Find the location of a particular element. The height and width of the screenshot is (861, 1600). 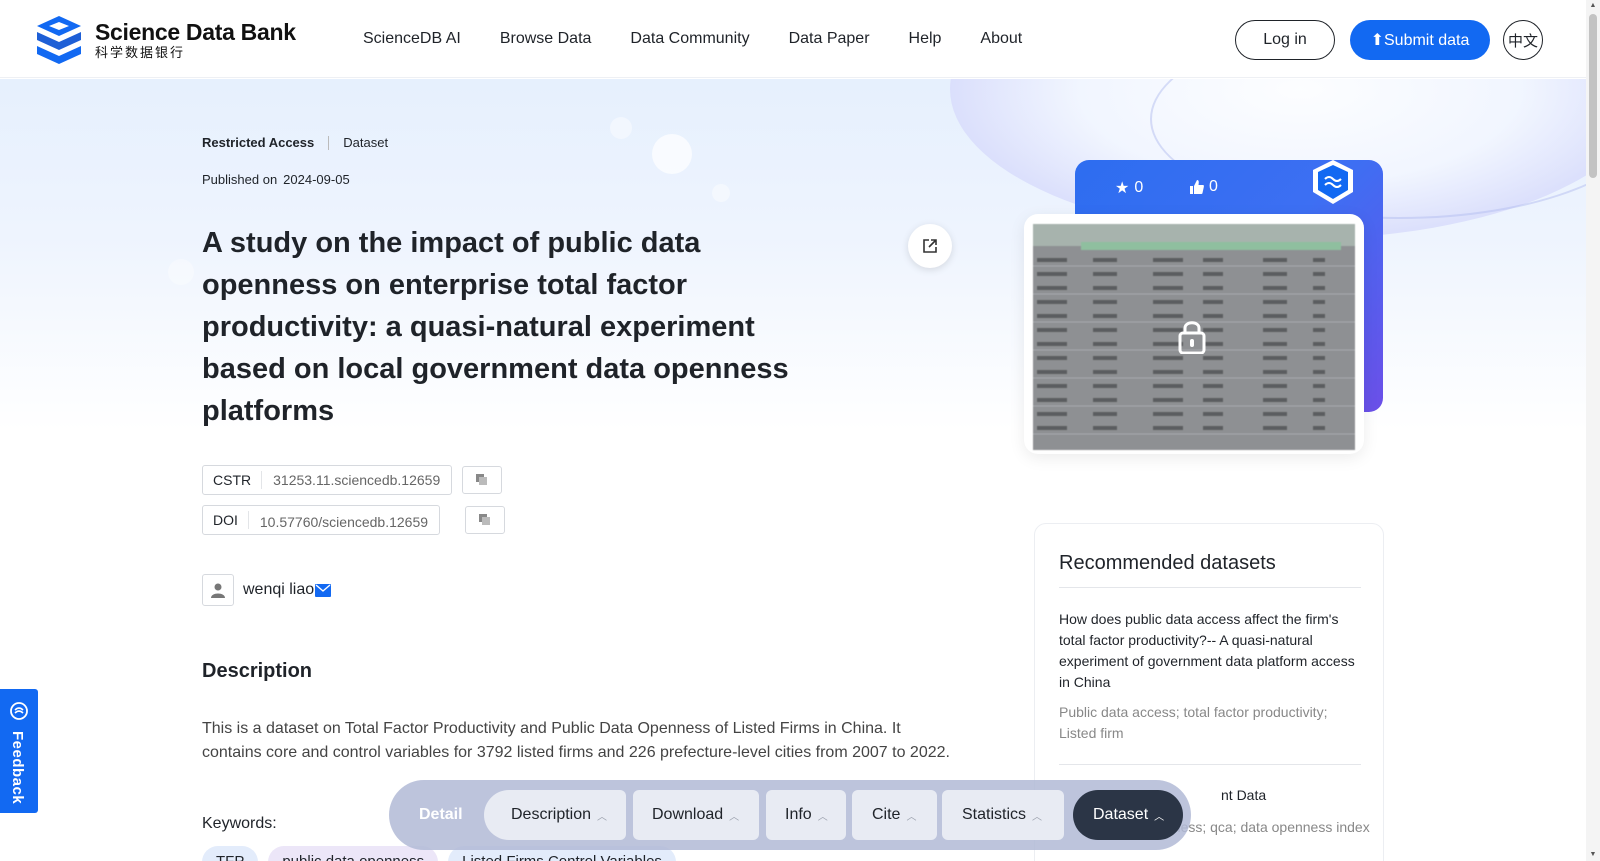

author-name: wenqi liao is located at coordinates (278, 590).